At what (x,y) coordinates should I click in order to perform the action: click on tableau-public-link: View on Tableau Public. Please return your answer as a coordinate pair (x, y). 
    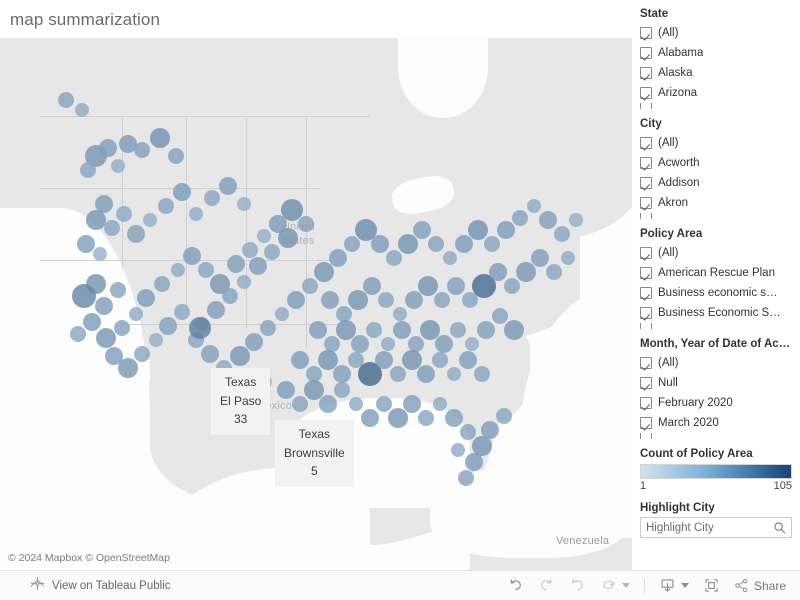
    Looking at the image, I should click on (100, 586).